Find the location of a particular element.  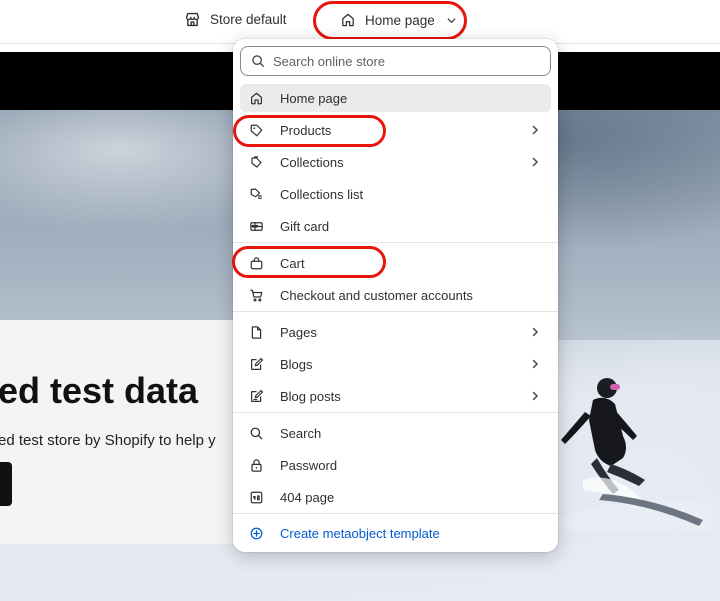

menu-item-label: Home page is located at coordinates (314, 98).